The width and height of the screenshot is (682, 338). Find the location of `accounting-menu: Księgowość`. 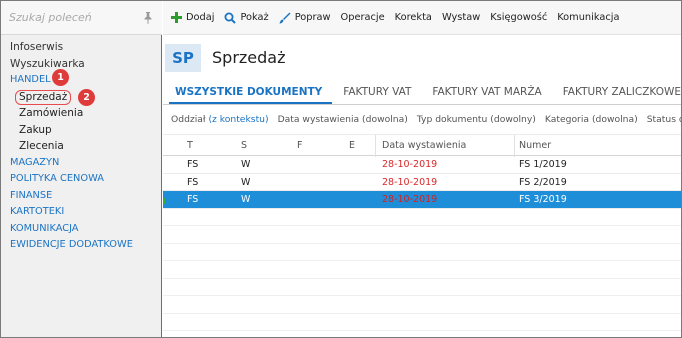

accounting-menu: Księgowość is located at coordinates (518, 17).